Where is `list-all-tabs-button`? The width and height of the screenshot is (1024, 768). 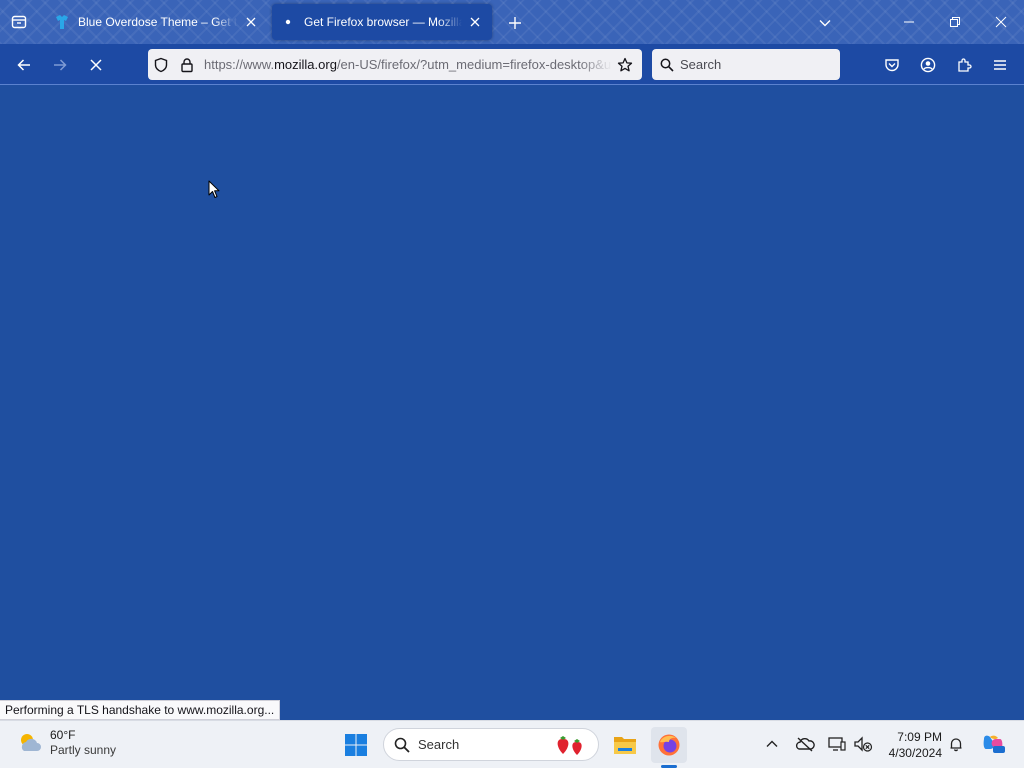 list-all-tabs-button is located at coordinates (19, 22).